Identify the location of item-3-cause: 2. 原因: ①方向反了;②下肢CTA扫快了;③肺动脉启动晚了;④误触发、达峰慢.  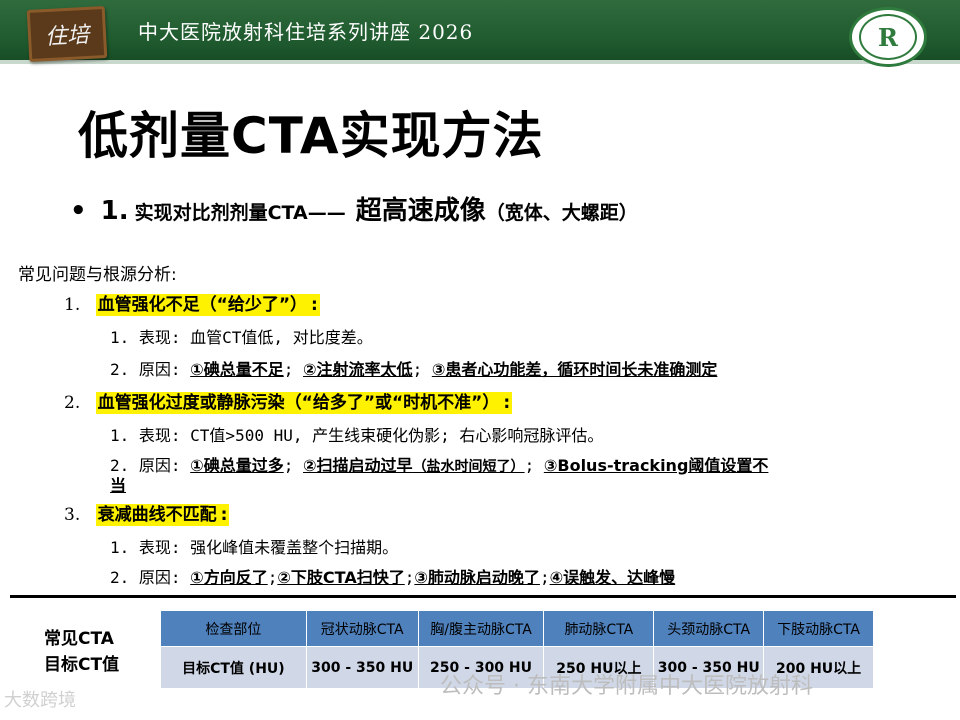
(392, 576).